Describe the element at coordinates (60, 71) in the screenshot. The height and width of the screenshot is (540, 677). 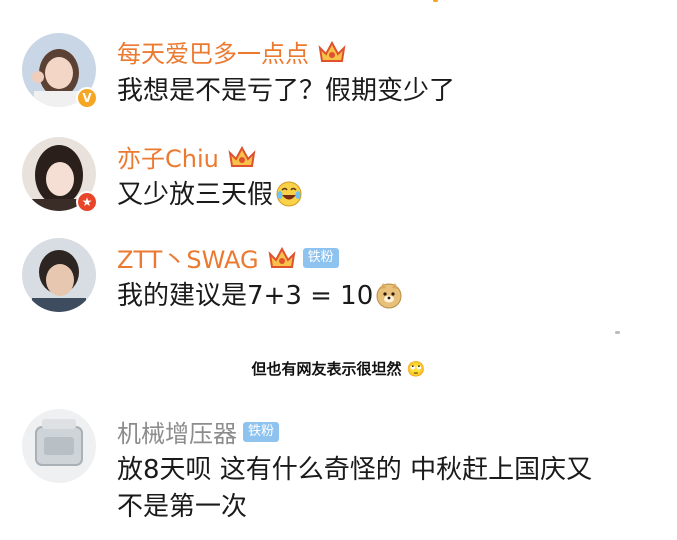
I see `avatar: V` at that location.